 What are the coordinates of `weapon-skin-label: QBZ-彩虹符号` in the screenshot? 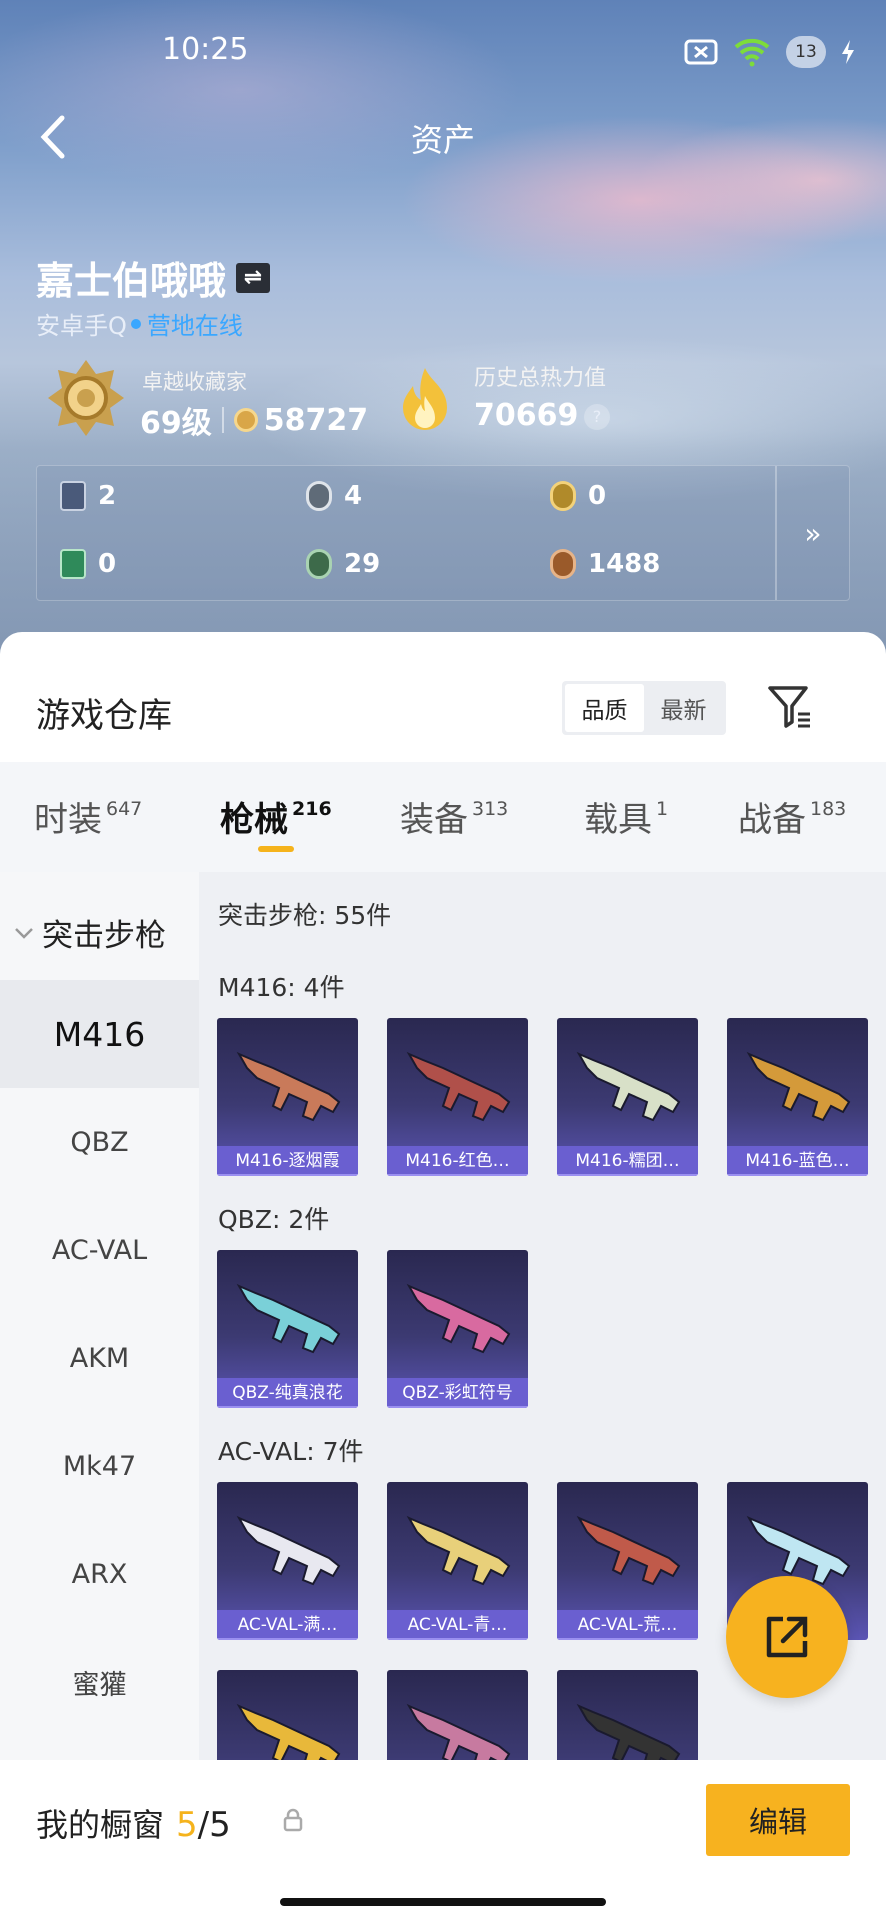 It's located at (457, 1393).